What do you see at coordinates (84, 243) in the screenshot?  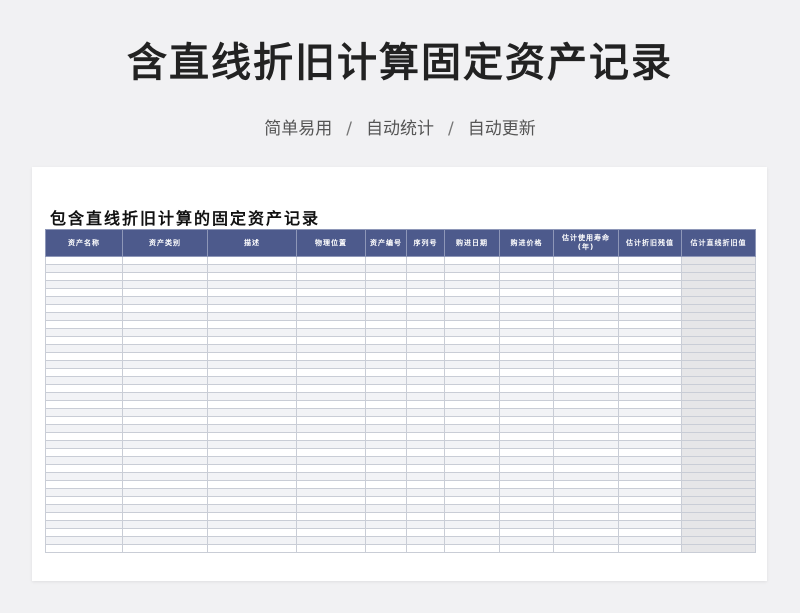 I see `col-header-asset-name: 资产名称` at bounding box center [84, 243].